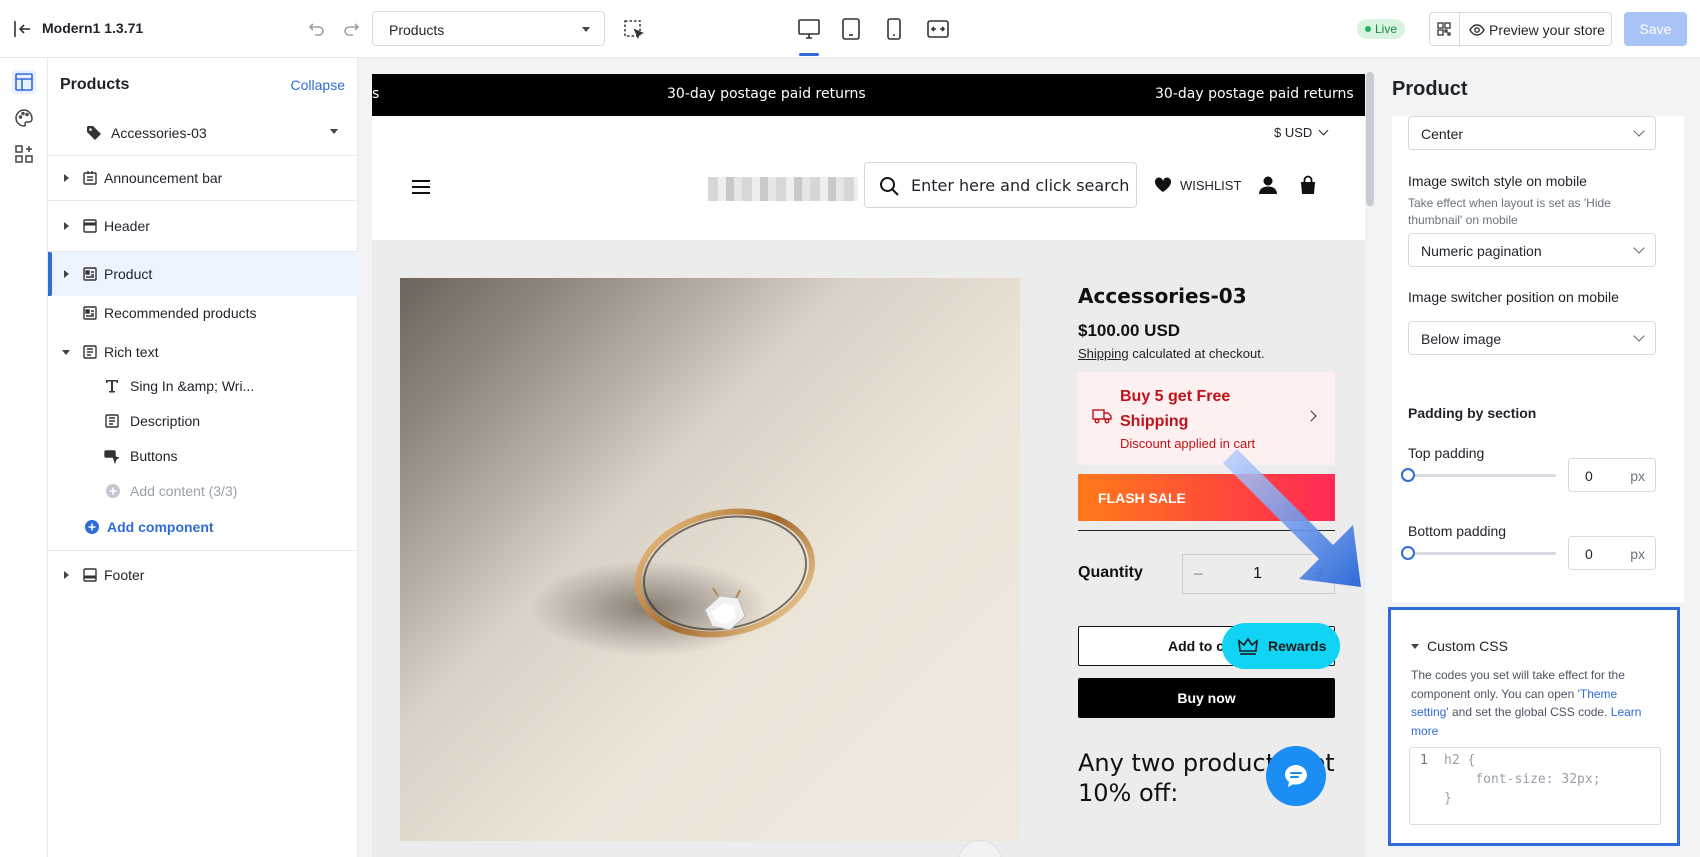 The height and width of the screenshot is (857, 1700). I want to click on image-switch-select: Numeric pagination, so click(1532, 250).